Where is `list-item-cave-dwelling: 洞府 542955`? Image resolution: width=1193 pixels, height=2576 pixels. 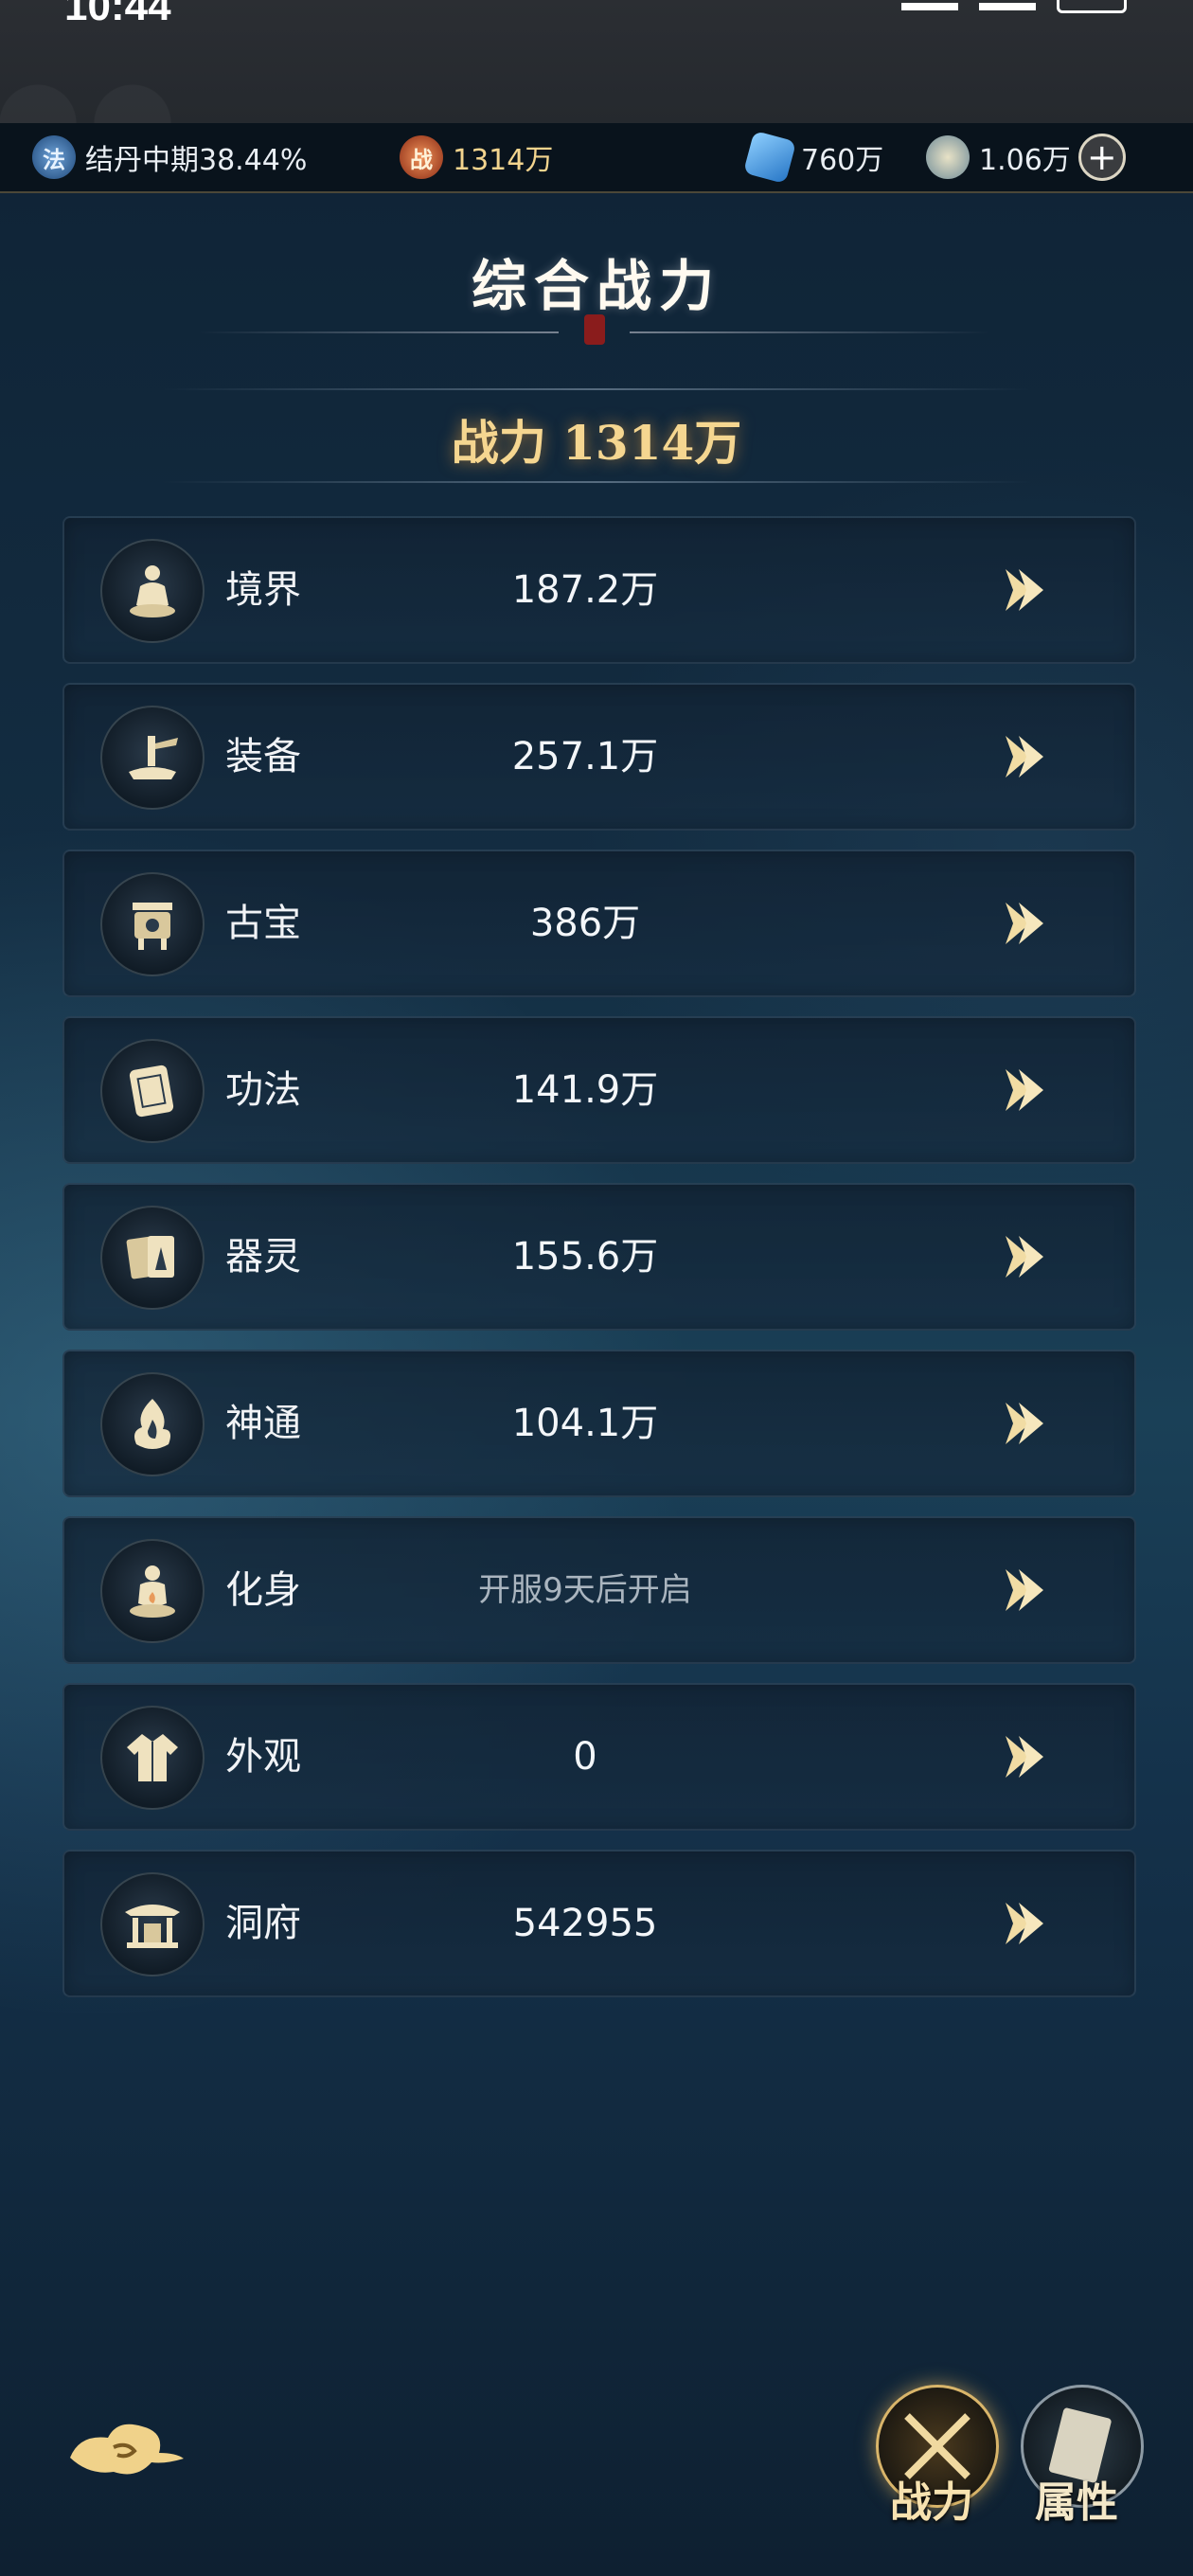
list-item-cave-dwelling: 洞府 542955 is located at coordinates (599, 1923).